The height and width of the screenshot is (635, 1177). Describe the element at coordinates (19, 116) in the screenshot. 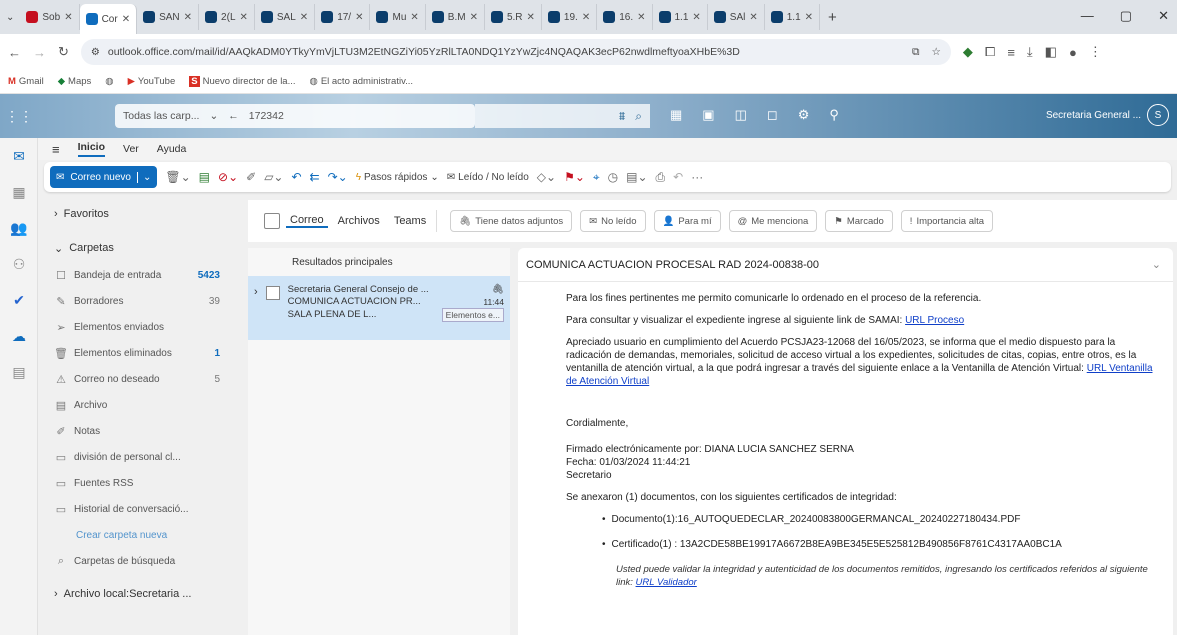

I see `app-launcher-icon: ⋮⋮` at that location.